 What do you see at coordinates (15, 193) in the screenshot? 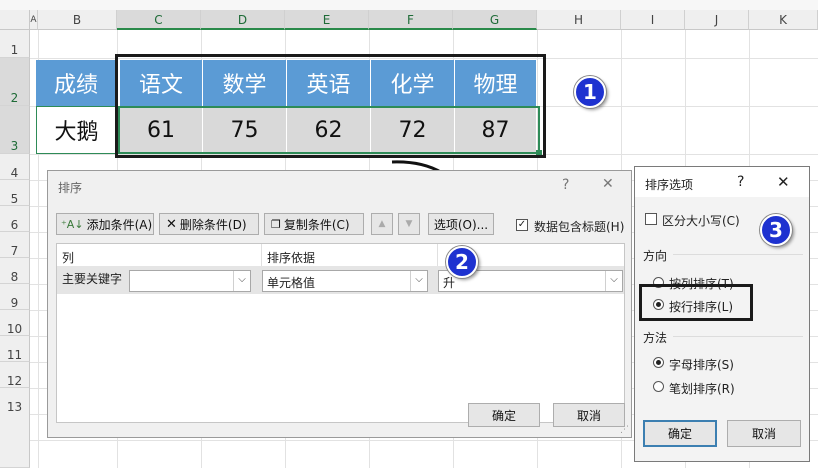
I see `row-header-5: 5` at bounding box center [15, 193].